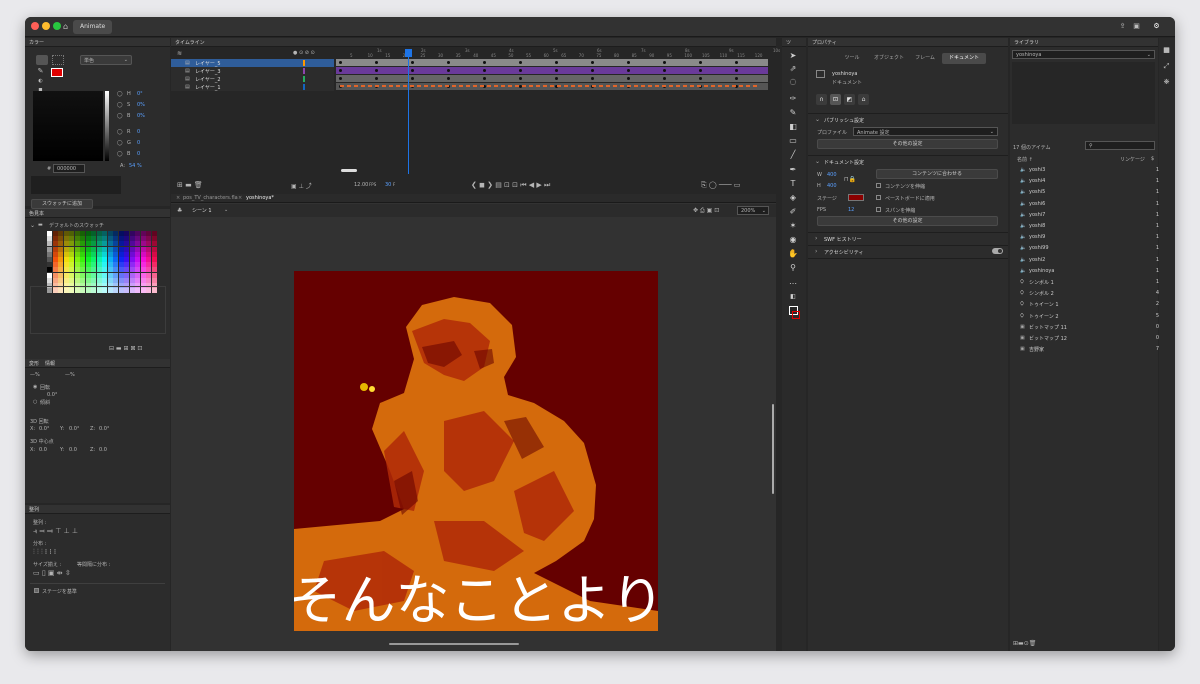 This screenshot has height=684, width=1200. Describe the element at coordinates (252, 71) in the screenshot. I see `layer-row: ▤ レイヤー_3` at that location.